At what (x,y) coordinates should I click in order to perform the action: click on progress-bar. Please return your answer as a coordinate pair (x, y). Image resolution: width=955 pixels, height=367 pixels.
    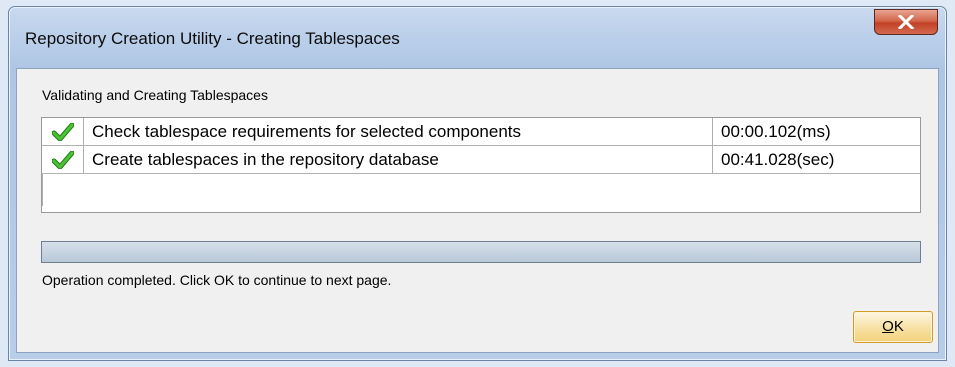
    Looking at the image, I should click on (481, 252).